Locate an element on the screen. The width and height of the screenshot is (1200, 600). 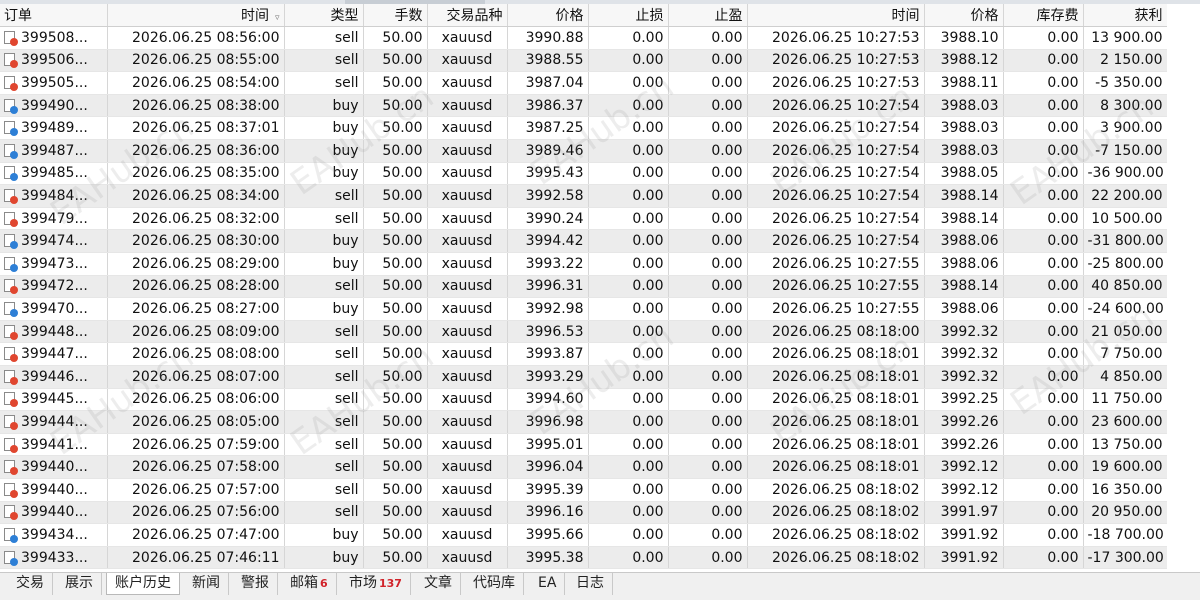
tab-2: 展示 is located at coordinates (79, 584).